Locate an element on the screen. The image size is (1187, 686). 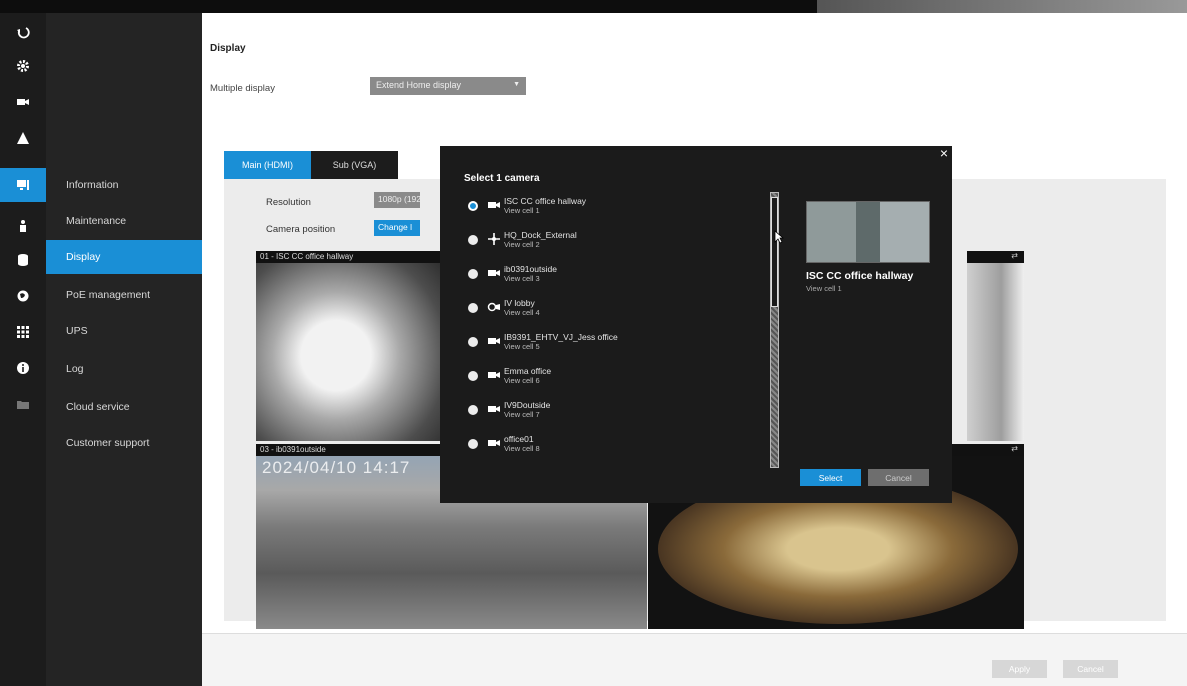
resolution-select: 1080p (1920 is located at coordinates (397, 200).